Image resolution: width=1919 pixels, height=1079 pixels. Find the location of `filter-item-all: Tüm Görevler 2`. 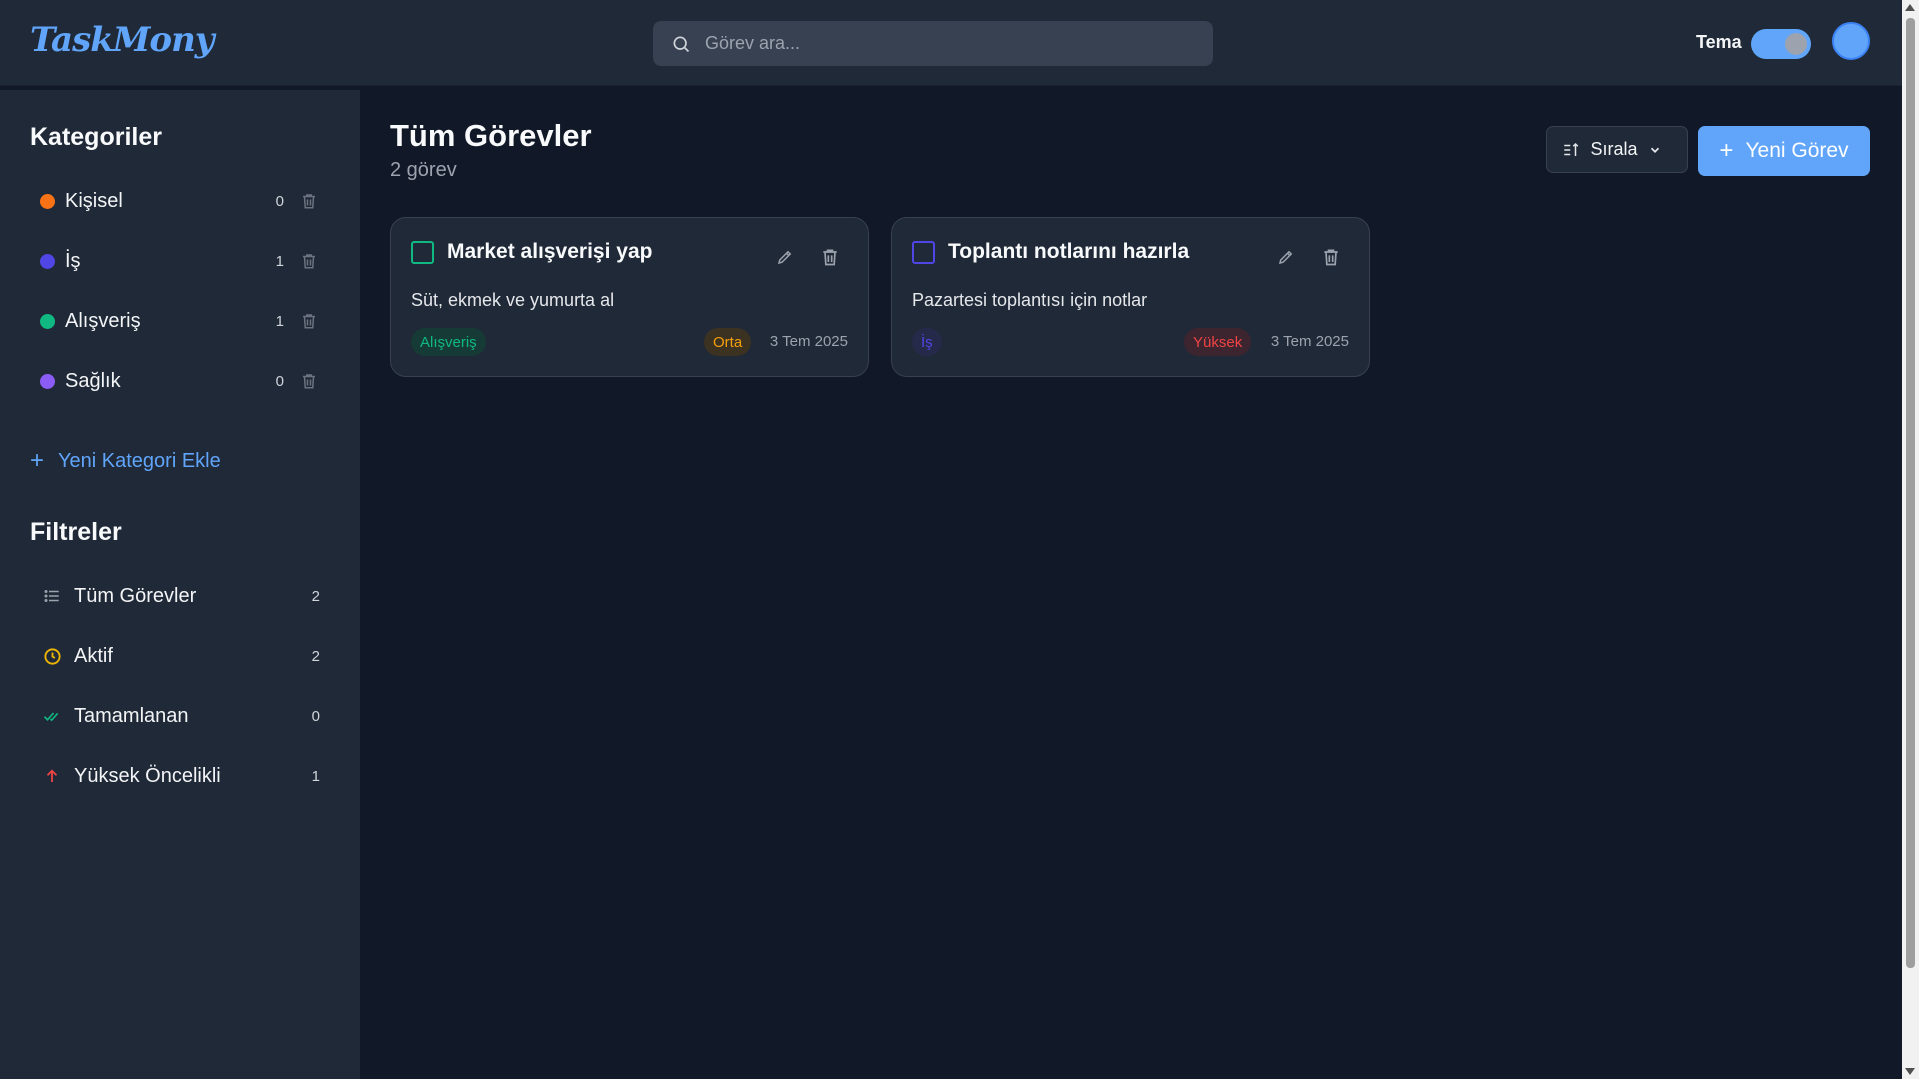

filter-item-all: Tüm Görevler 2 is located at coordinates (180, 596).